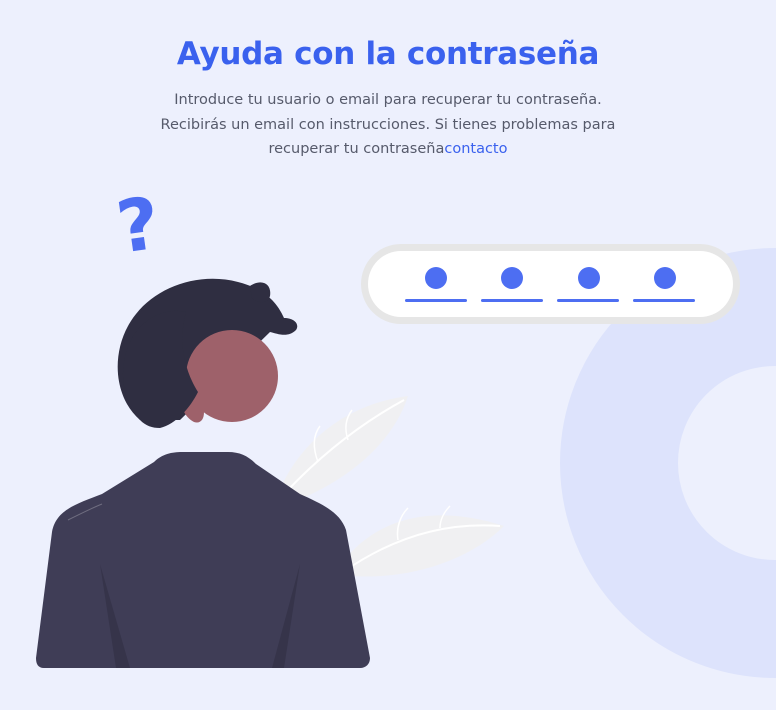 This screenshot has width=776, height=710. I want to click on pin-input-bubble, so click(550, 284).